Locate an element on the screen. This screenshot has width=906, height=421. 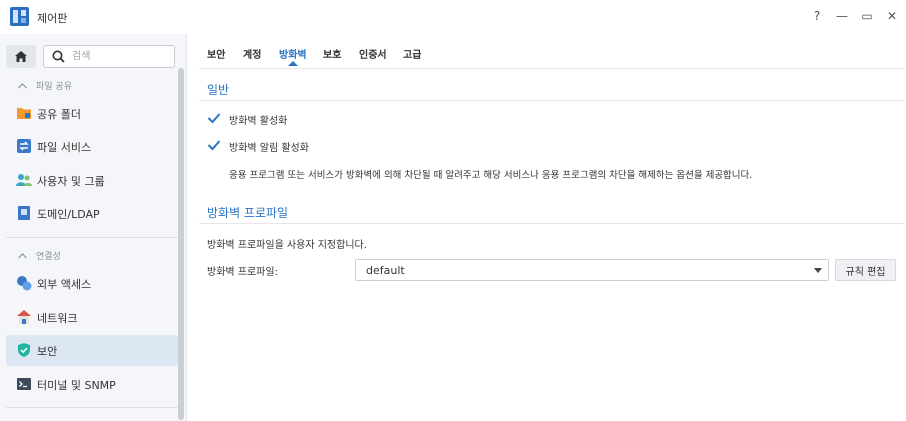
close-button: ✕ is located at coordinates (892, 16).